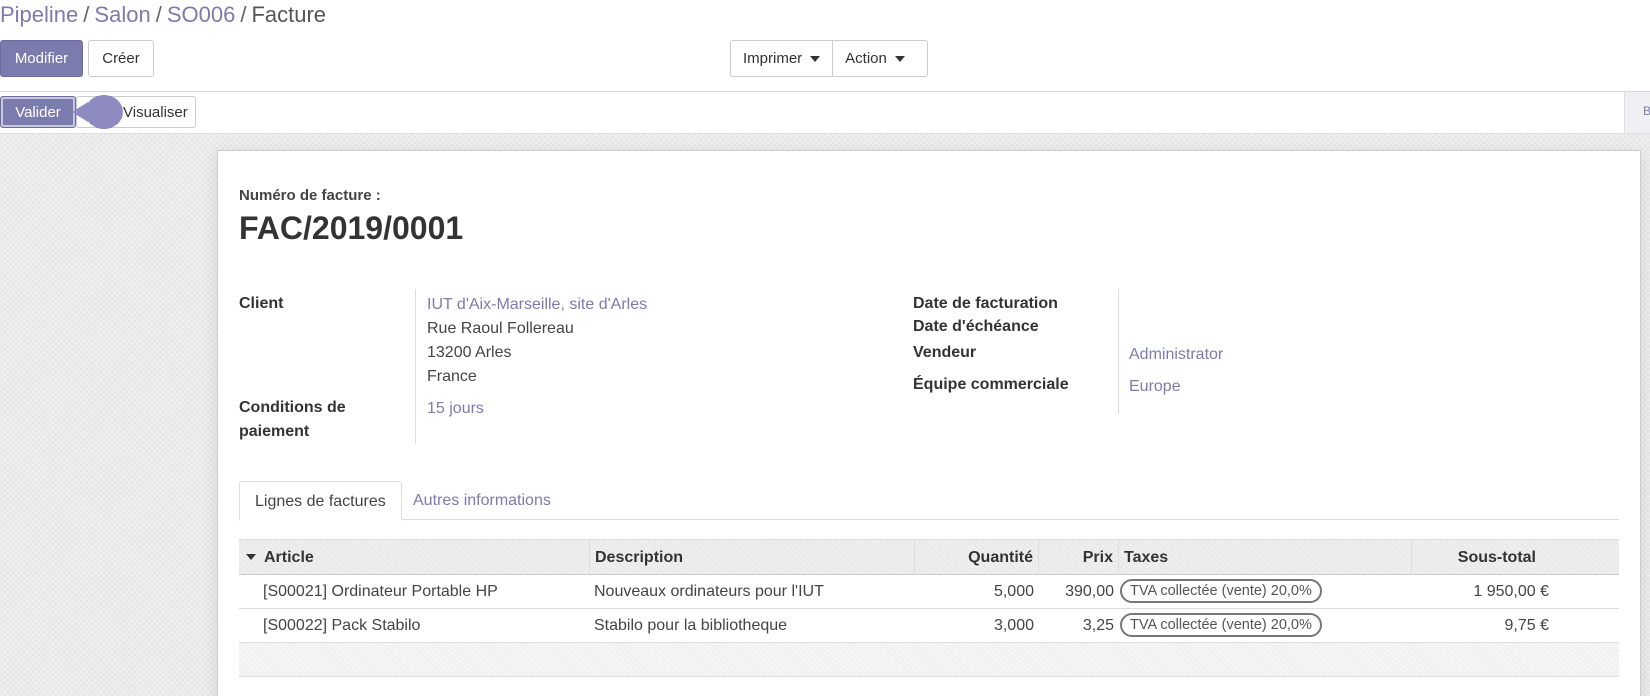 The height and width of the screenshot is (696, 1650). Describe the element at coordinates (482, 501) in the screenshot. I see `tab-other-info: Autres informations` at that location.